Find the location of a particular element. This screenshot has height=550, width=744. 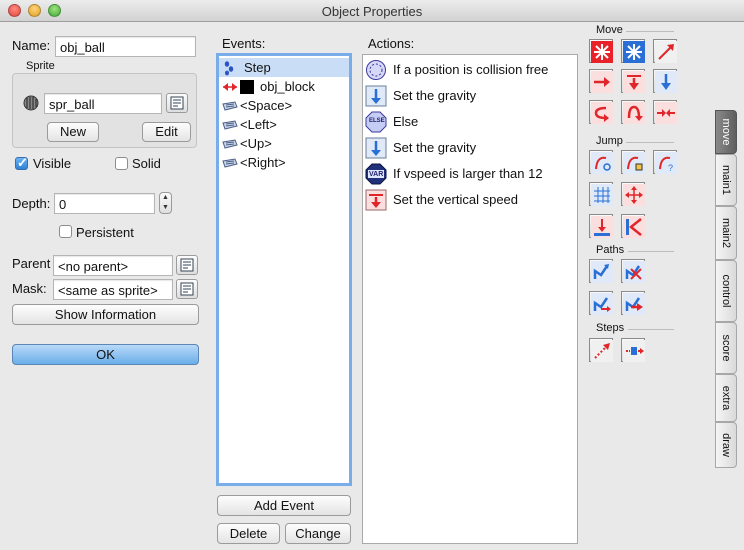

section-paths-label: Paths is located at coordinates (610, 250).